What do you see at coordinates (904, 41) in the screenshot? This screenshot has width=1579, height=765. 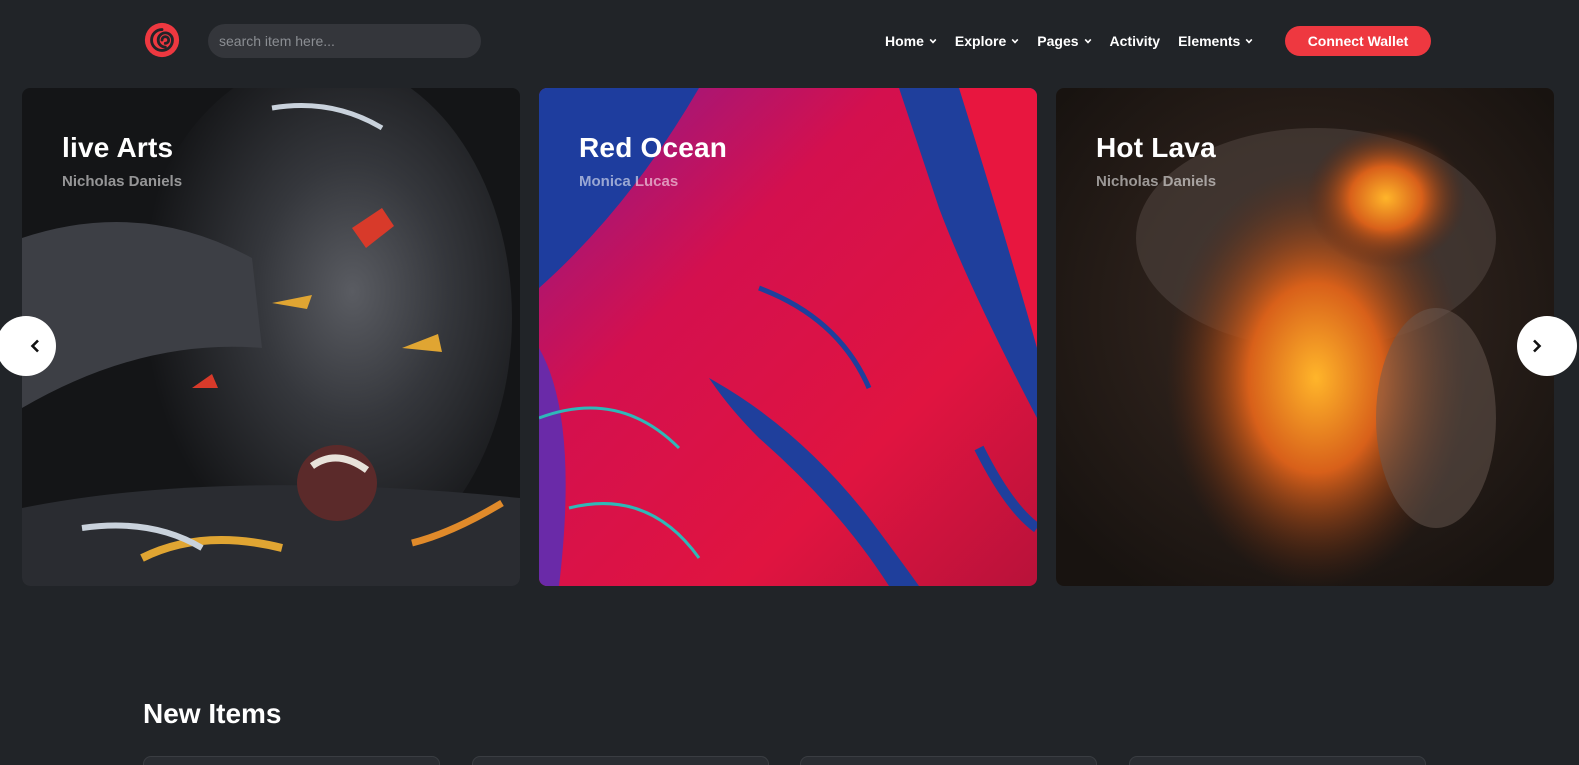 I see `nav-home-label: Home` at bounding box center [904, 41].